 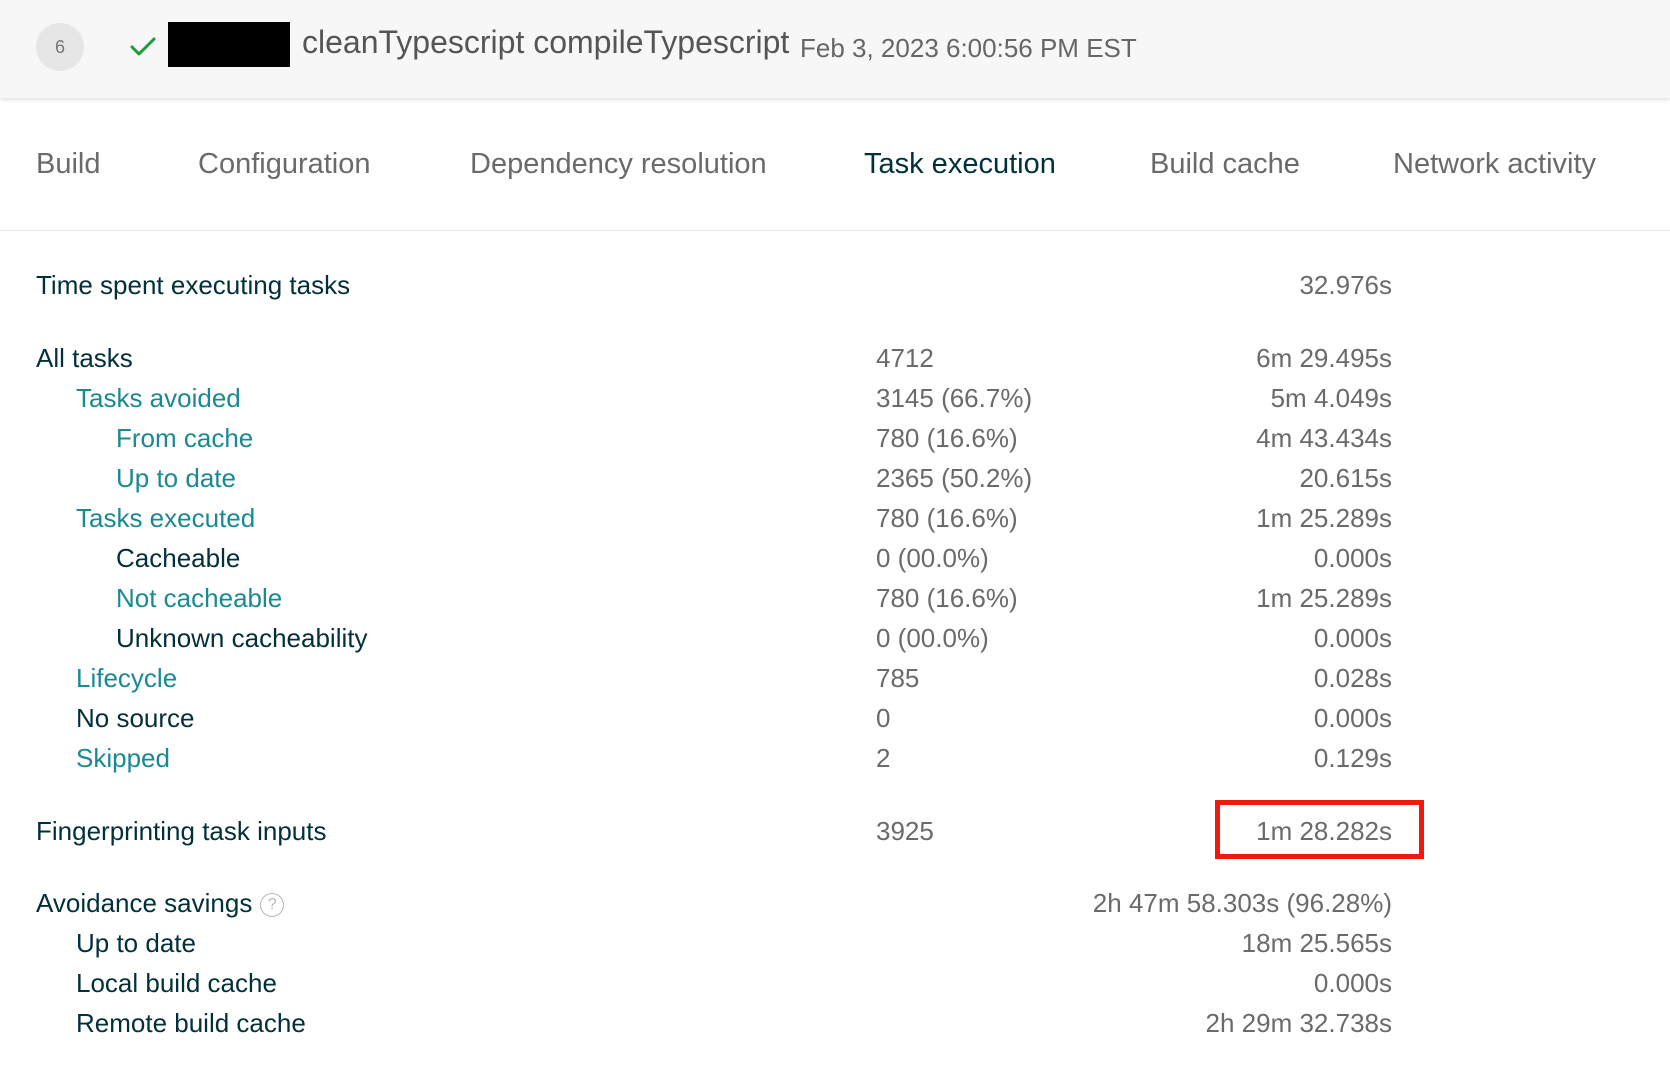 What do you see at coordinates (905, 831) in the screenshot?
I see `fingerprinting-count: 3925` at bounding box center [905, 831].